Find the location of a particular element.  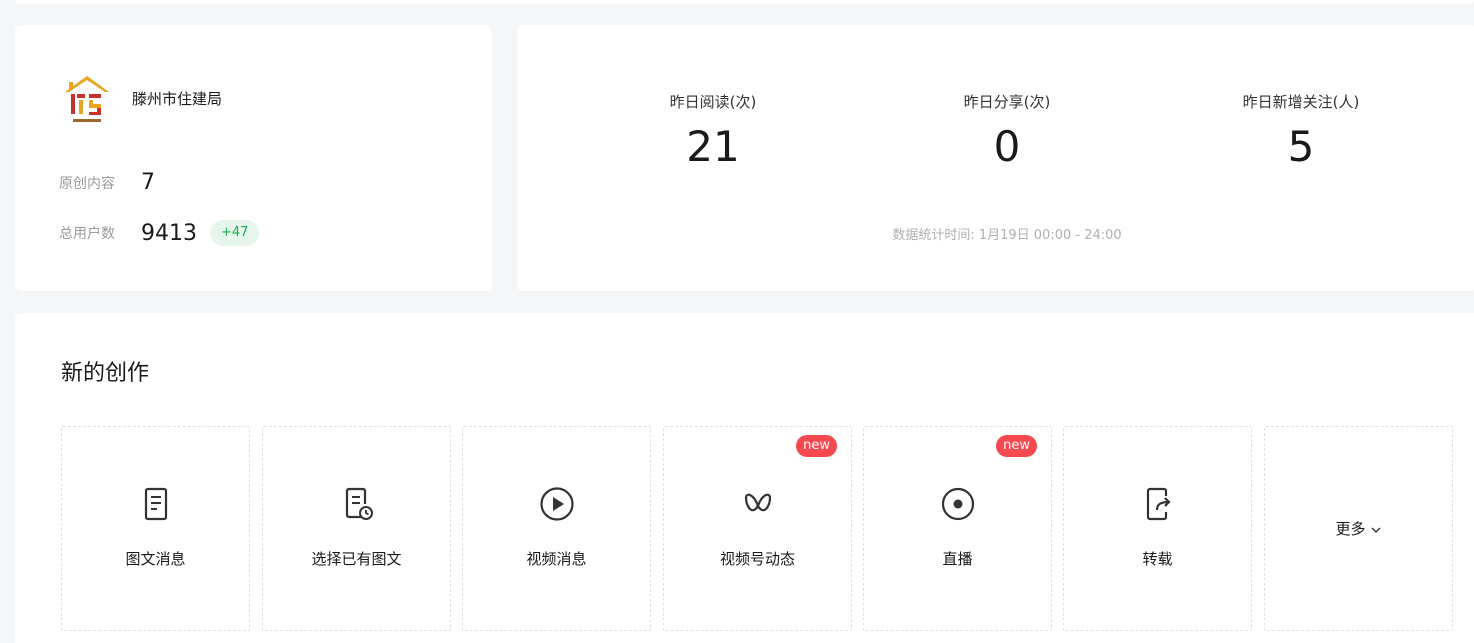

original-content-row: 原创内容 7 is located at coordinates (107, 182).